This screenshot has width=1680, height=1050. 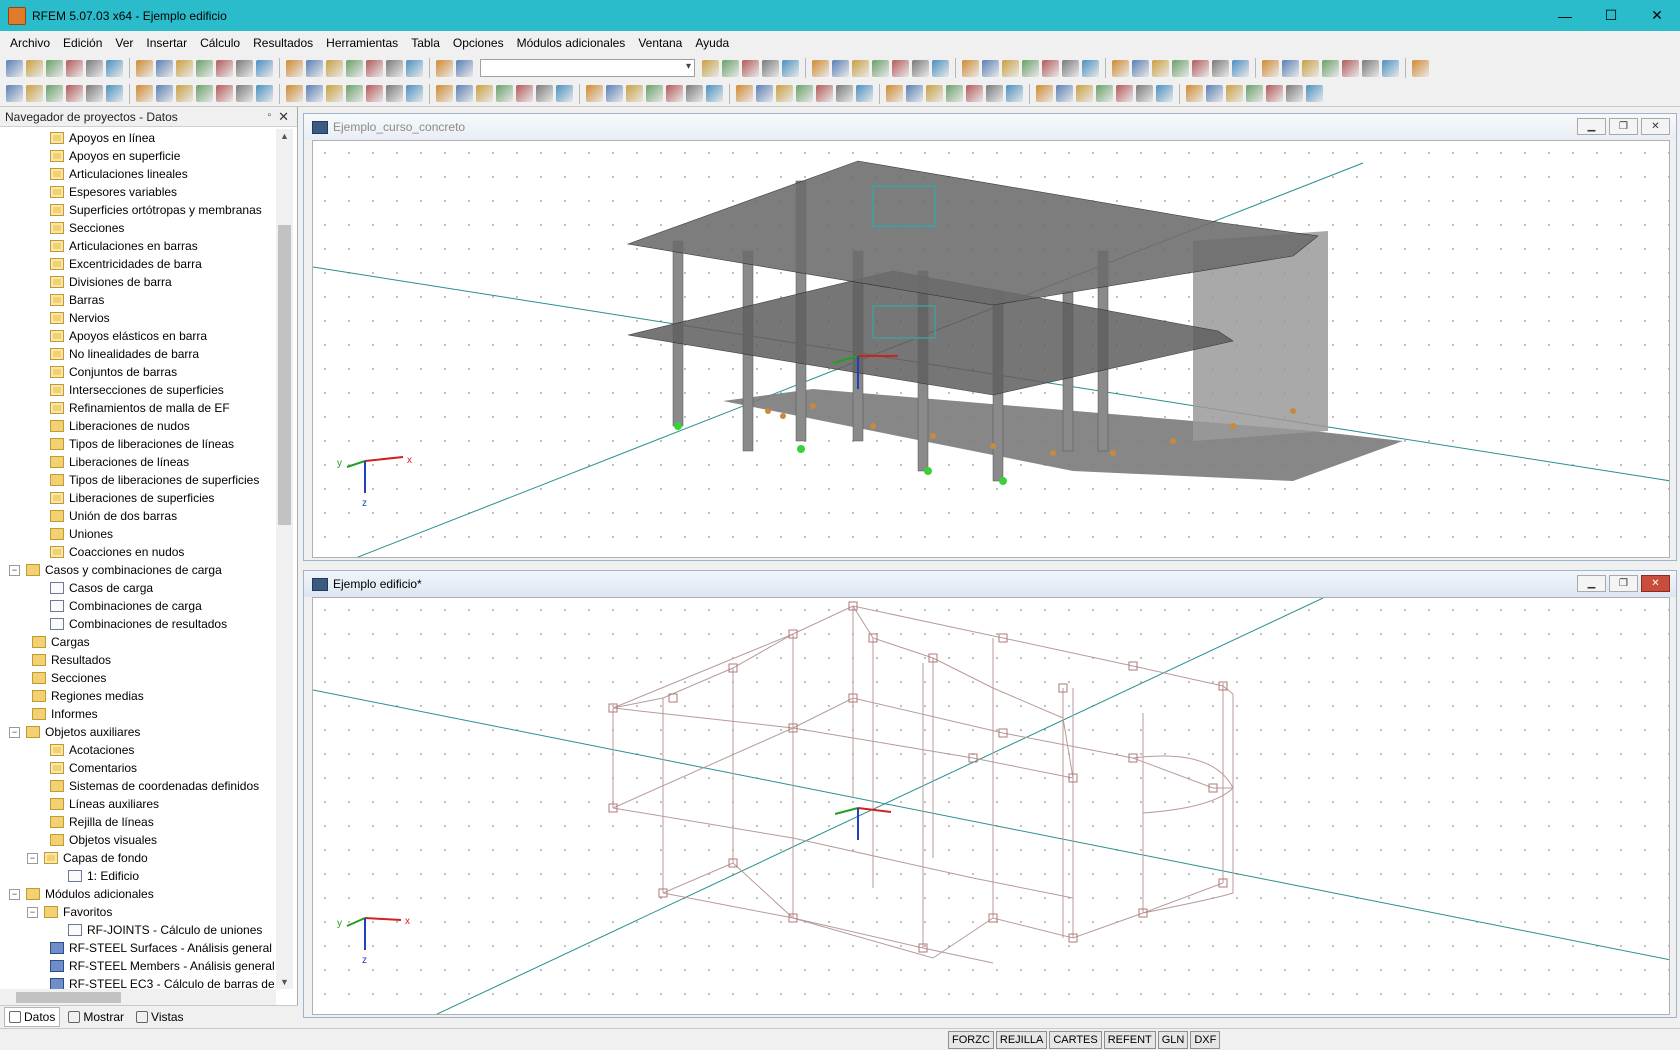 What do you see at coordinates (284, 559) in the screenshot?
I see `navigator-vertical-scrollbar: ▲ ▼` at bounding box center [284, 559].